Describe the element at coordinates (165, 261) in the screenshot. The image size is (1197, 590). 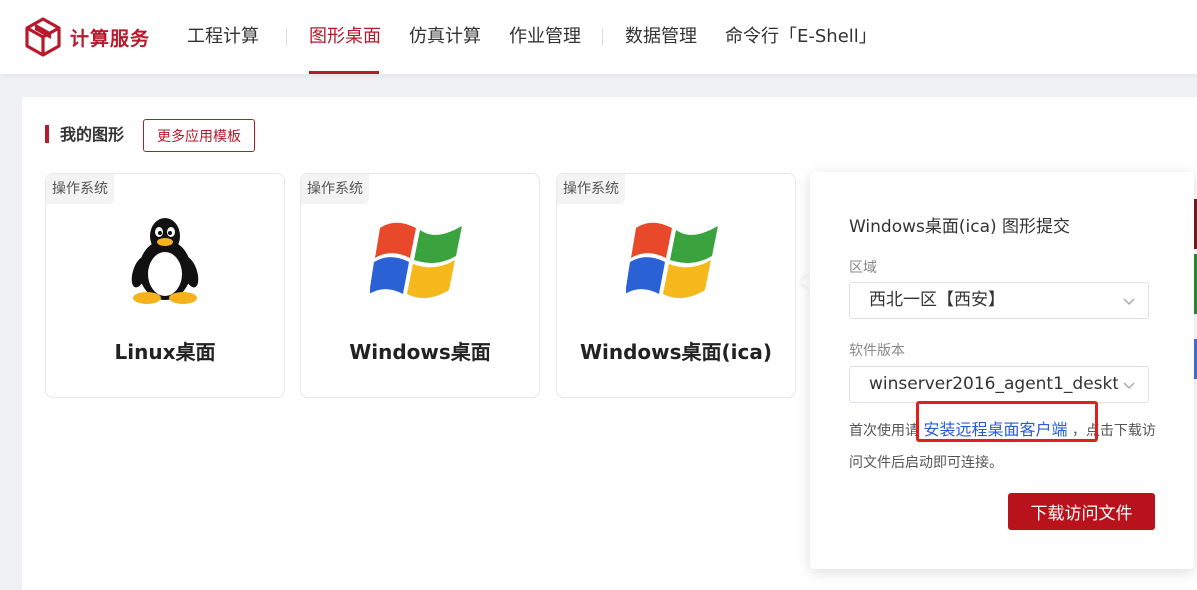
I see `linux-penguin-icon` at that location.